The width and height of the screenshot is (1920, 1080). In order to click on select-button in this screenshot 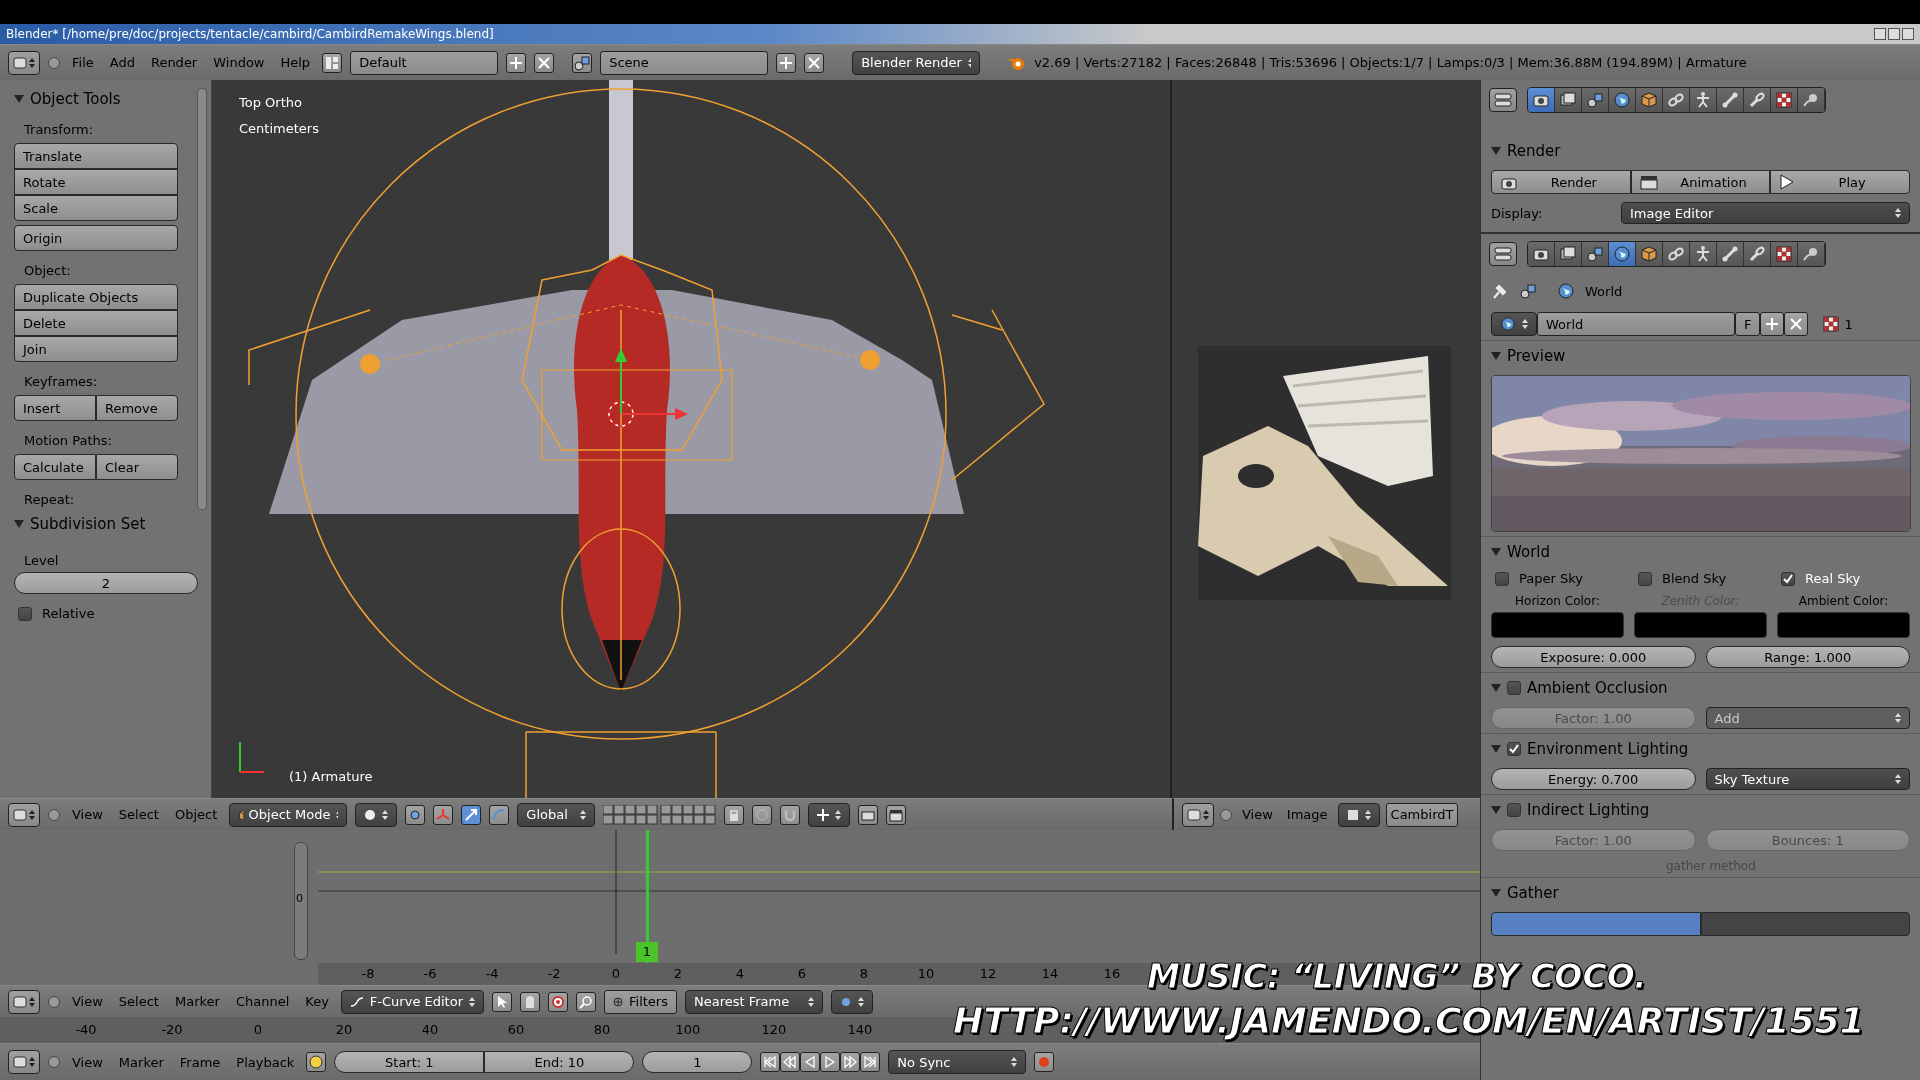, I will do `click(502, 1001)`.